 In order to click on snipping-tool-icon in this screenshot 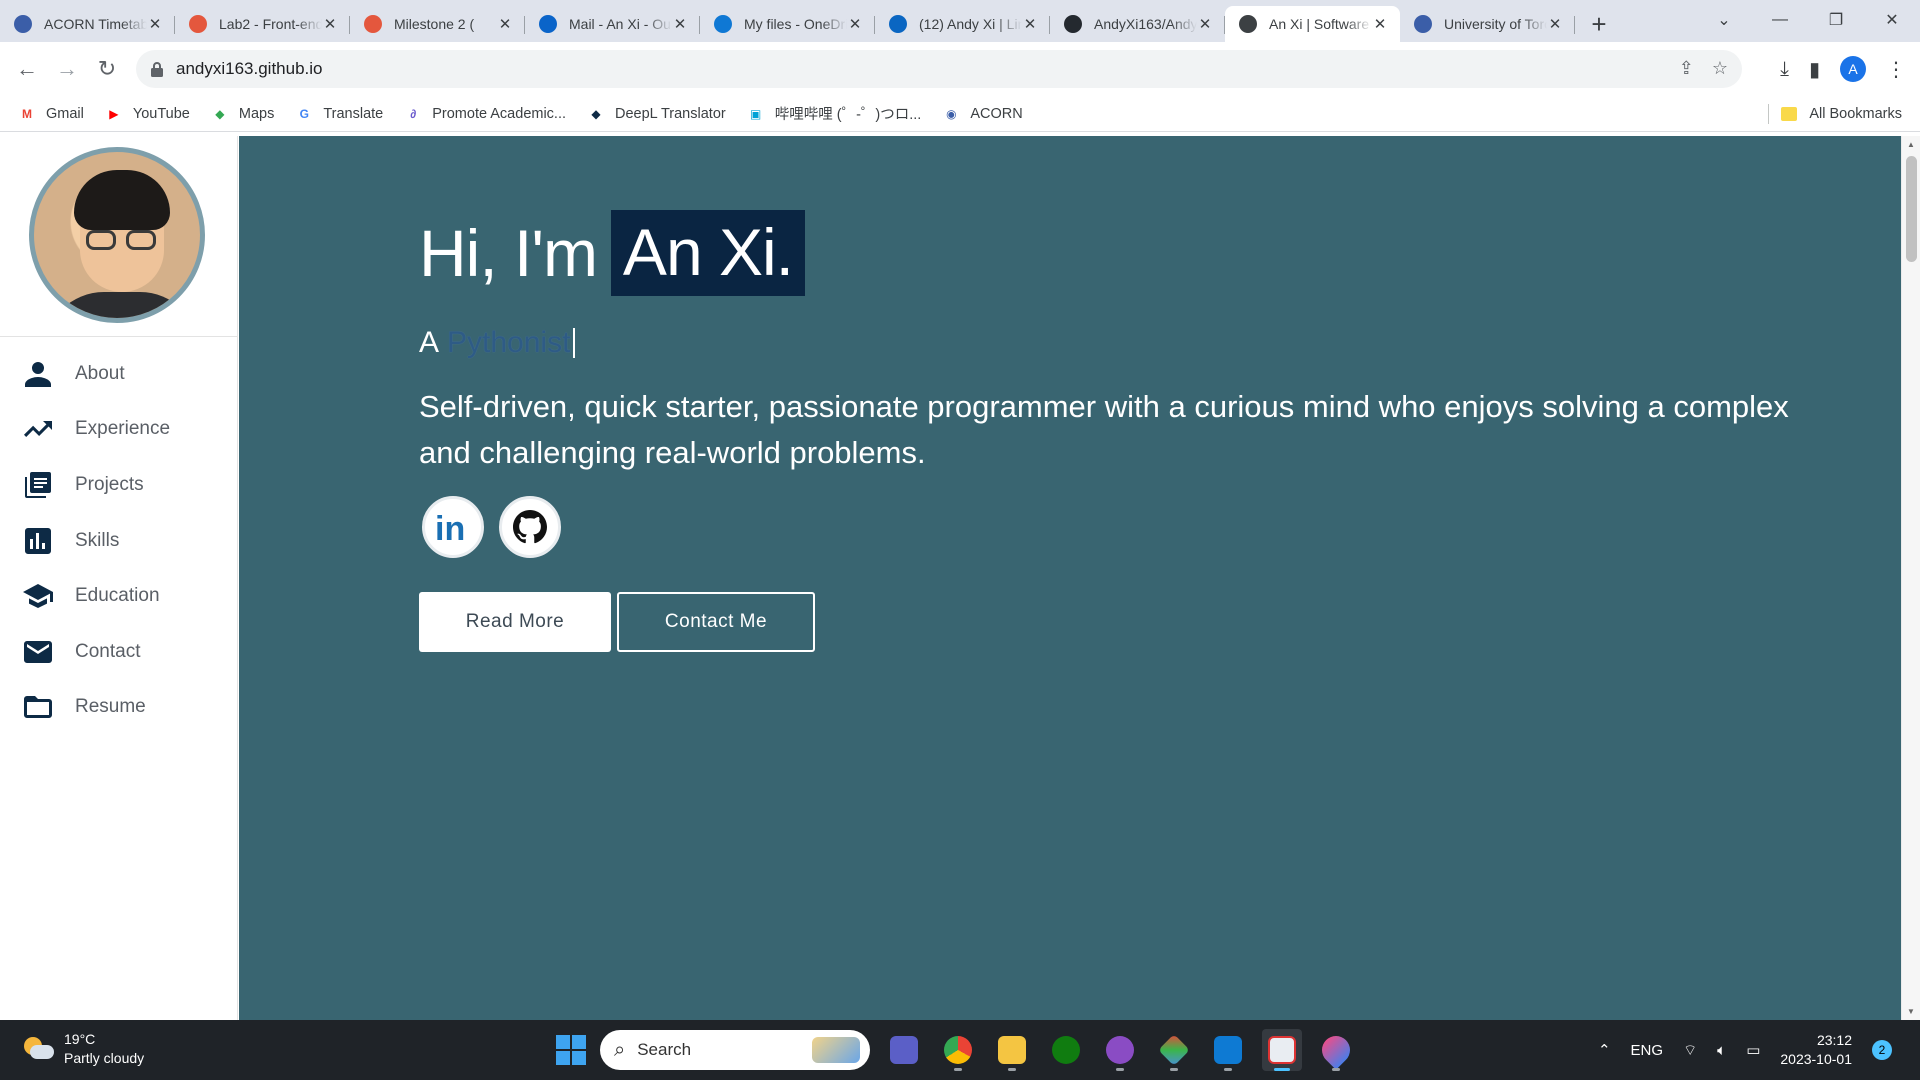, I will do `click(1282, 1050)`.